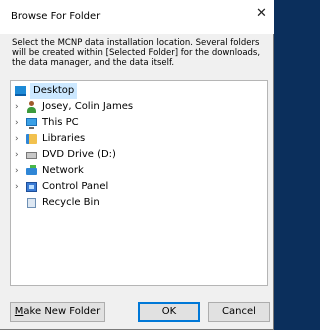  Describe the element at coordinates (139, 187) in the screenshot. I see `tree-item-control-panel: › Control Panel` at that location.